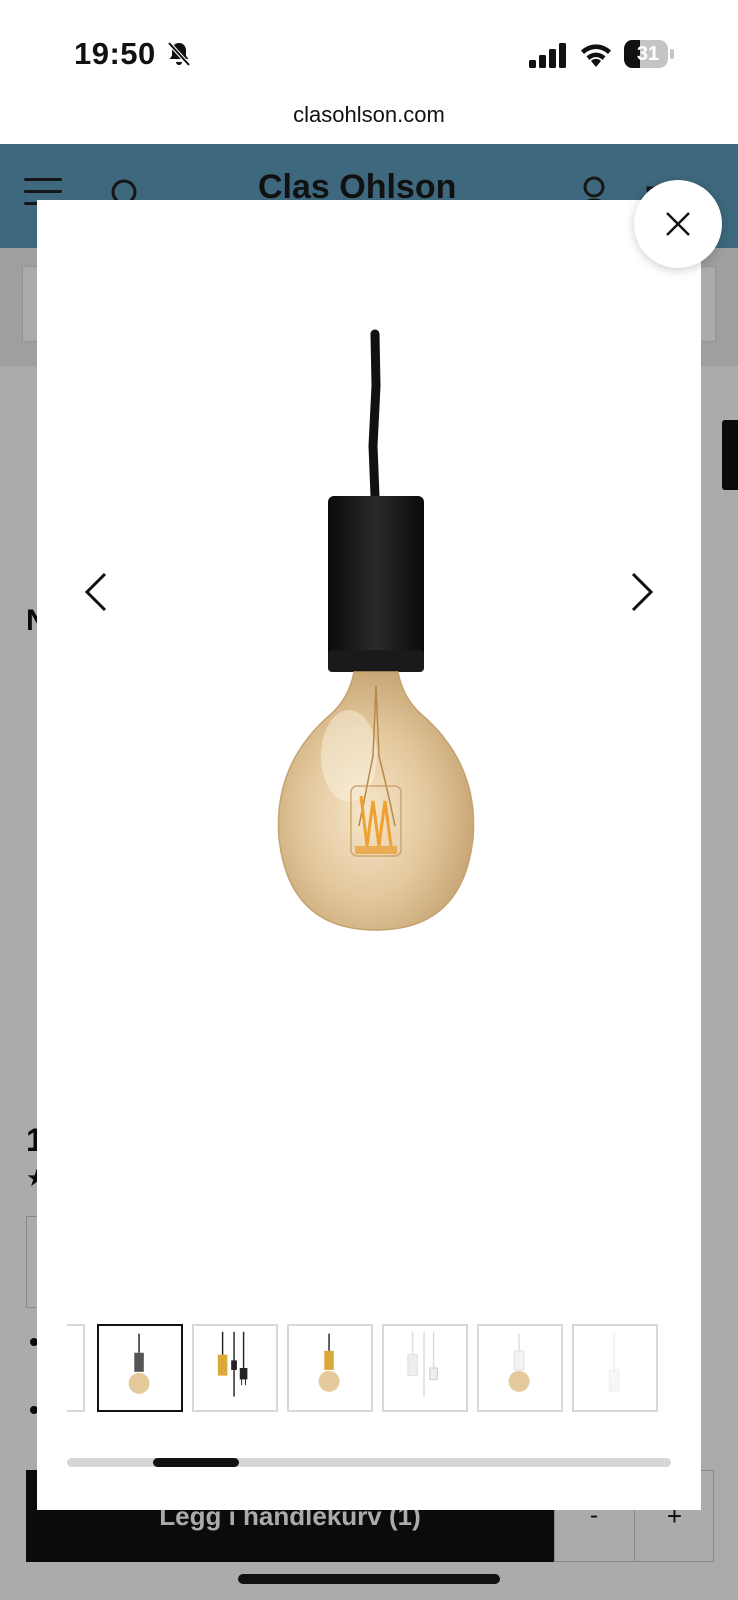  What do you see at coordinates (369, 1579) in the screenshot?
I see `home-indicator` at bounding box center [369, 1579].